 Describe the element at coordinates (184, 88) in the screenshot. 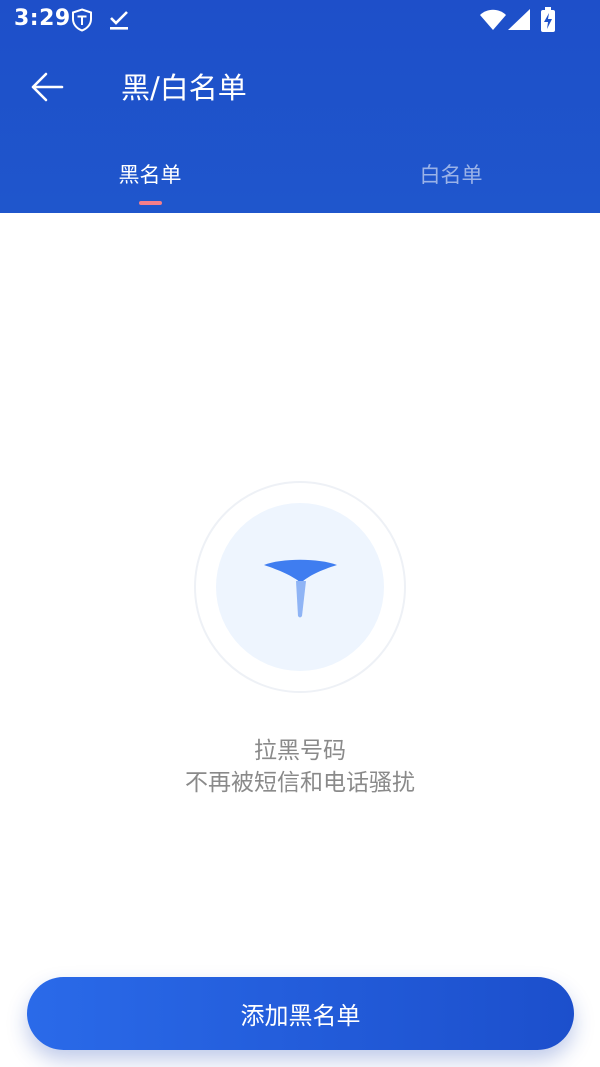

I see `page-title: 黑/白名单` at that location.